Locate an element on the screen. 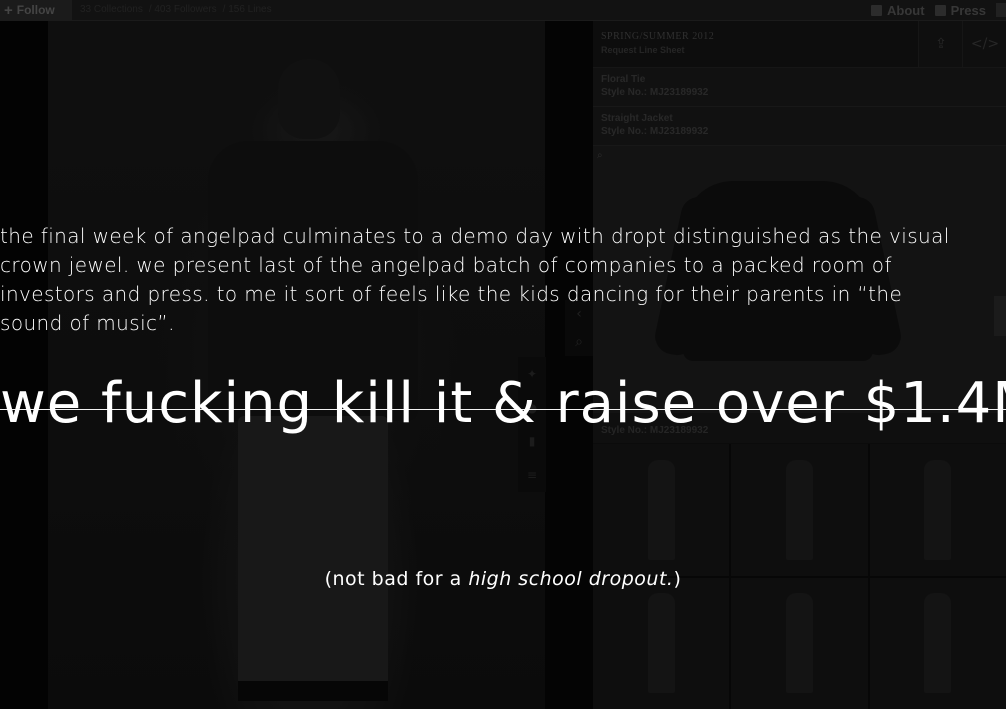 The height and width of the screenshot is (709, 1006). story-aside: (not bad for a high school dropout.) is located at coordinates (503, 579).